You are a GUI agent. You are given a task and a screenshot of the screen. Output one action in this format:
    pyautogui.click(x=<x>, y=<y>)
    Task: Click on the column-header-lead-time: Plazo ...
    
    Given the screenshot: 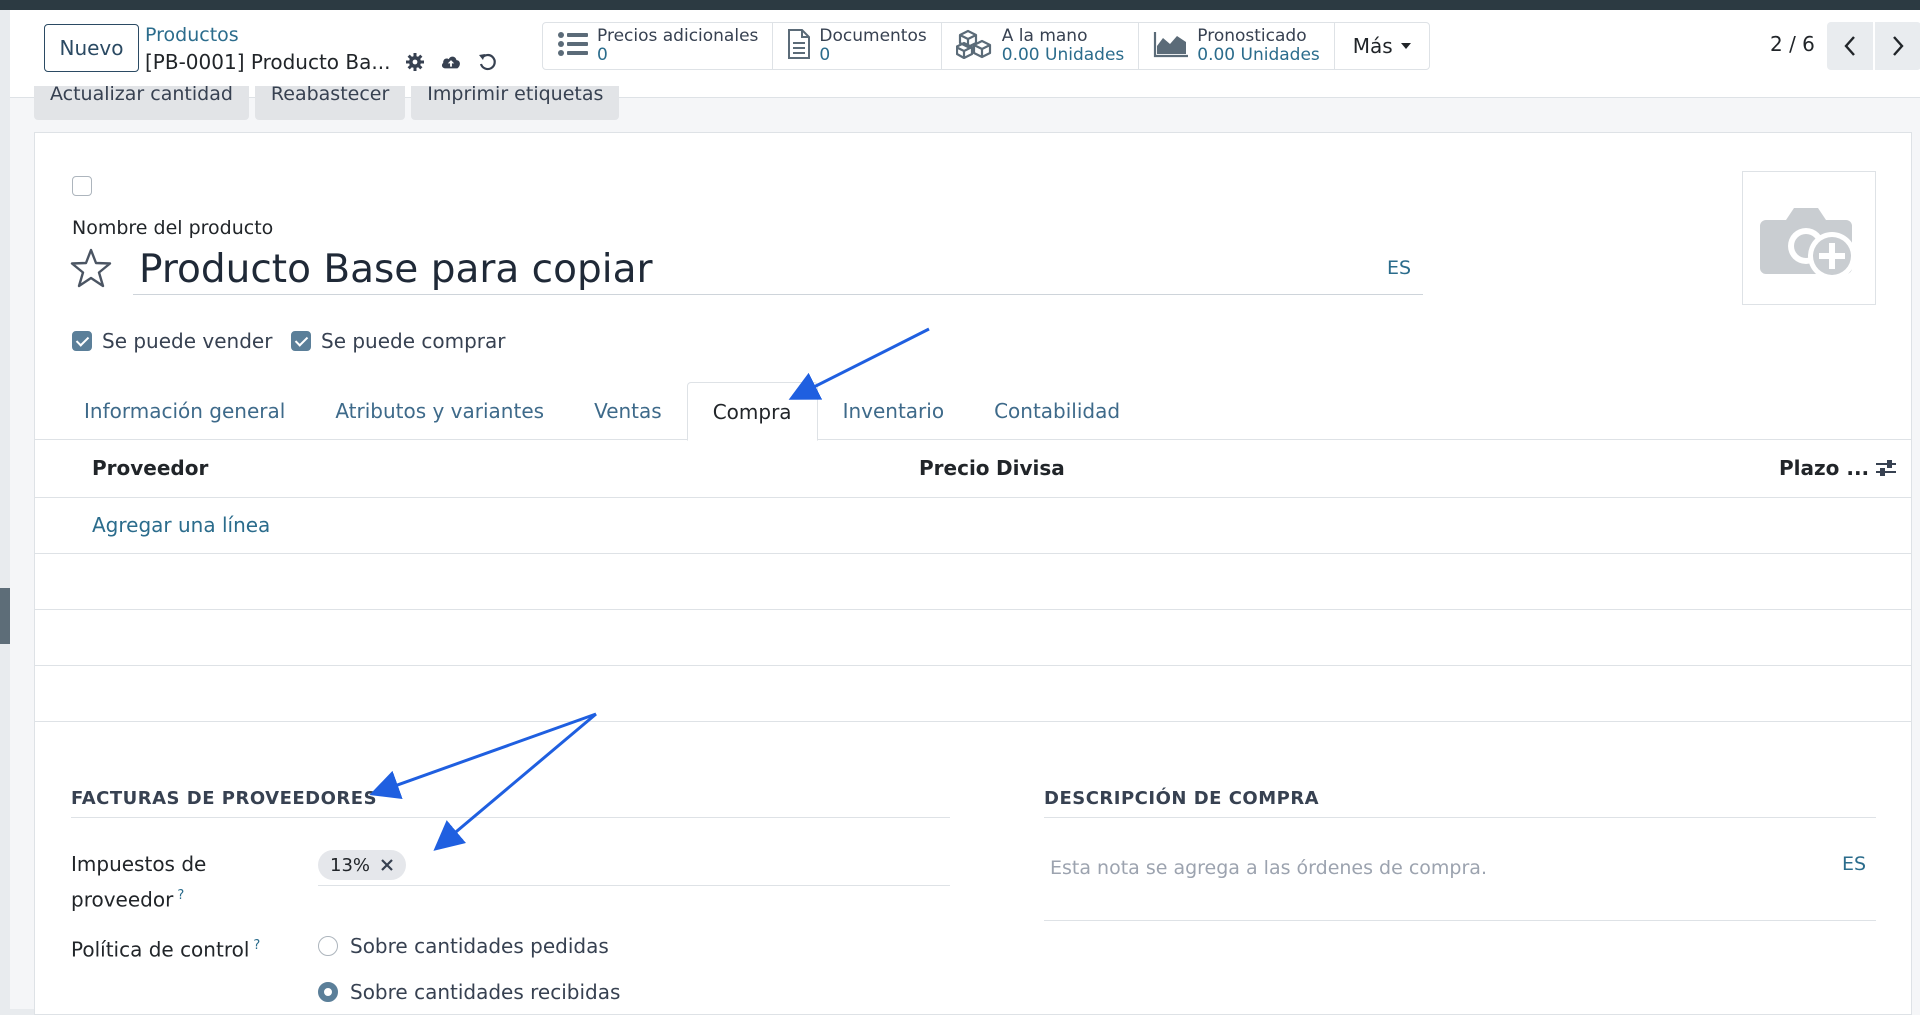 What is the action you would take?
    pyautogui.click(x=1824, y=468)
    